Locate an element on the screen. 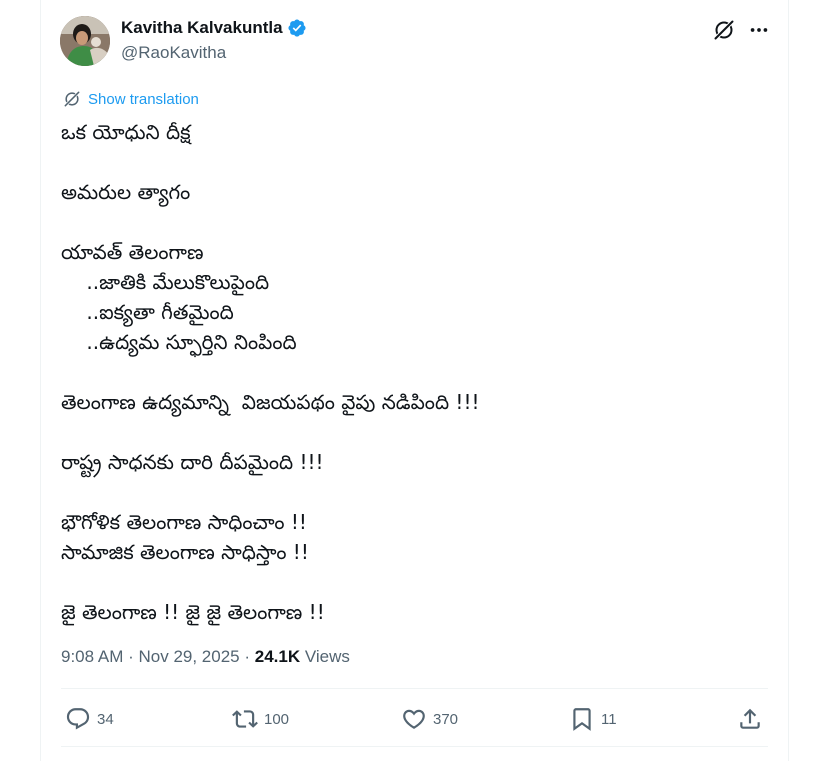 This screenshot has width=826, height=761. heart-icon is located at coordinates (414, 719).